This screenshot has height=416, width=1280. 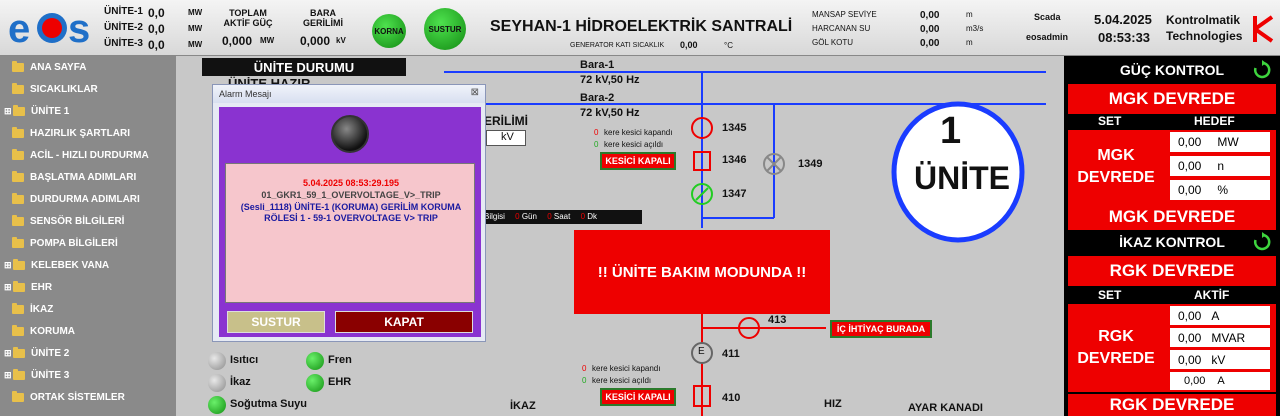 I want to click on tailwater-level-label: MANSAP SEVİYE, so click(x=844, y=14).